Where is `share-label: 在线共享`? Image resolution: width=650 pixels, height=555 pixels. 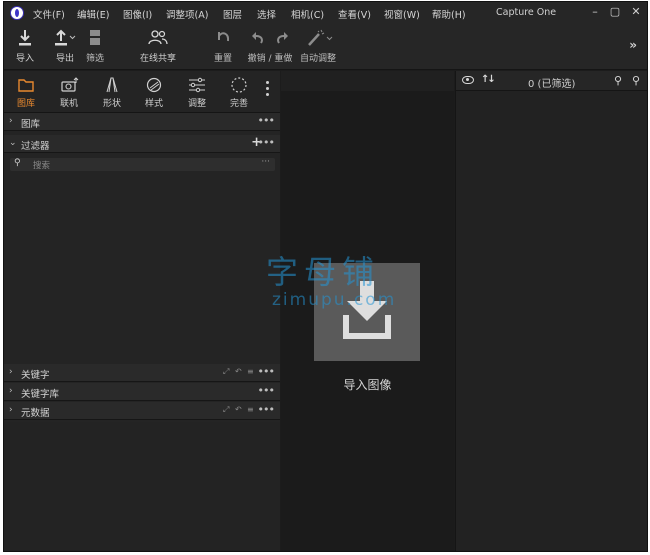
share-label: 在线共享 is located at coordinates (158, 59).